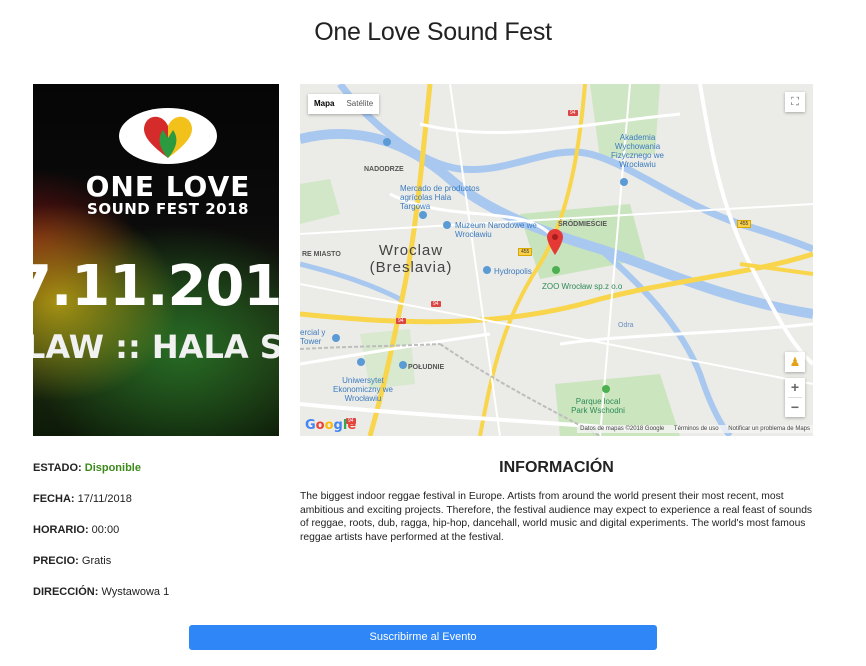 This screenshot has height=666, width=866. What do you see at coordinates (66, 592) in the screenshot?
I see `address-label: DIRECCIÓN:` at bounding box center [66, 592].